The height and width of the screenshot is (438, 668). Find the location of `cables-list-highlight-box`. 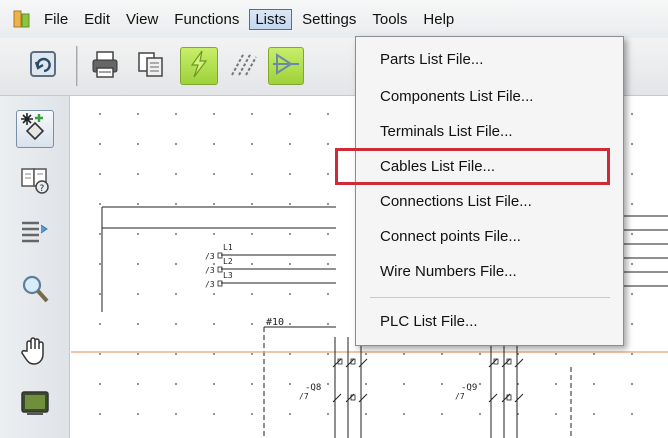

cables-list-highlight-box is located at coordinates (472, 166).